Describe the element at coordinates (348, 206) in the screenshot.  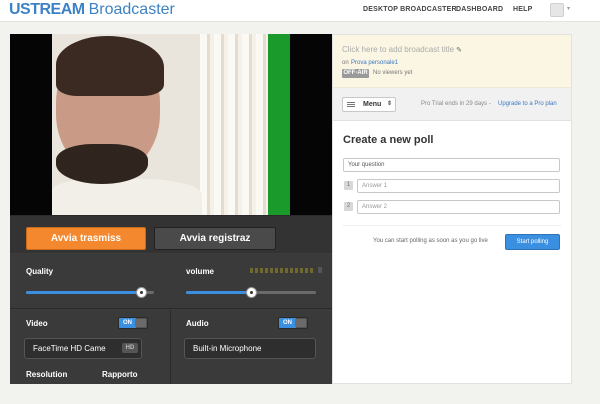
I see `answer-number-2: 2` at that location.